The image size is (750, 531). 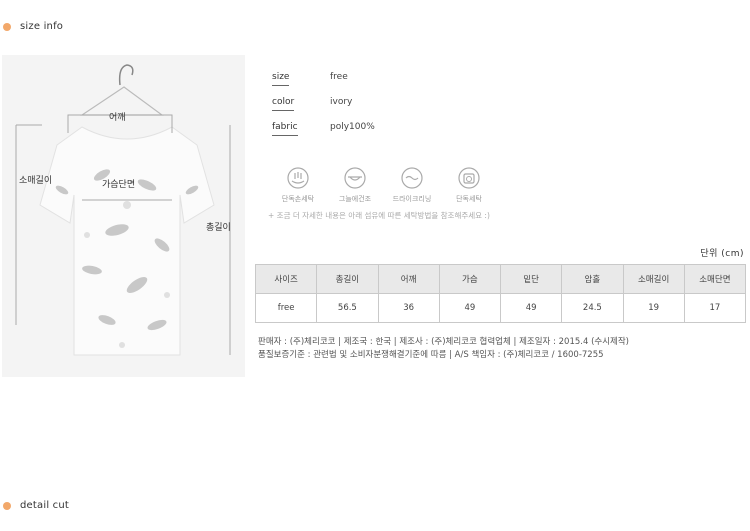 What do you see at coordinates (352, 127) in the screenshot?
I see `spec-value: poly100%` at bounding box center [352, 127].